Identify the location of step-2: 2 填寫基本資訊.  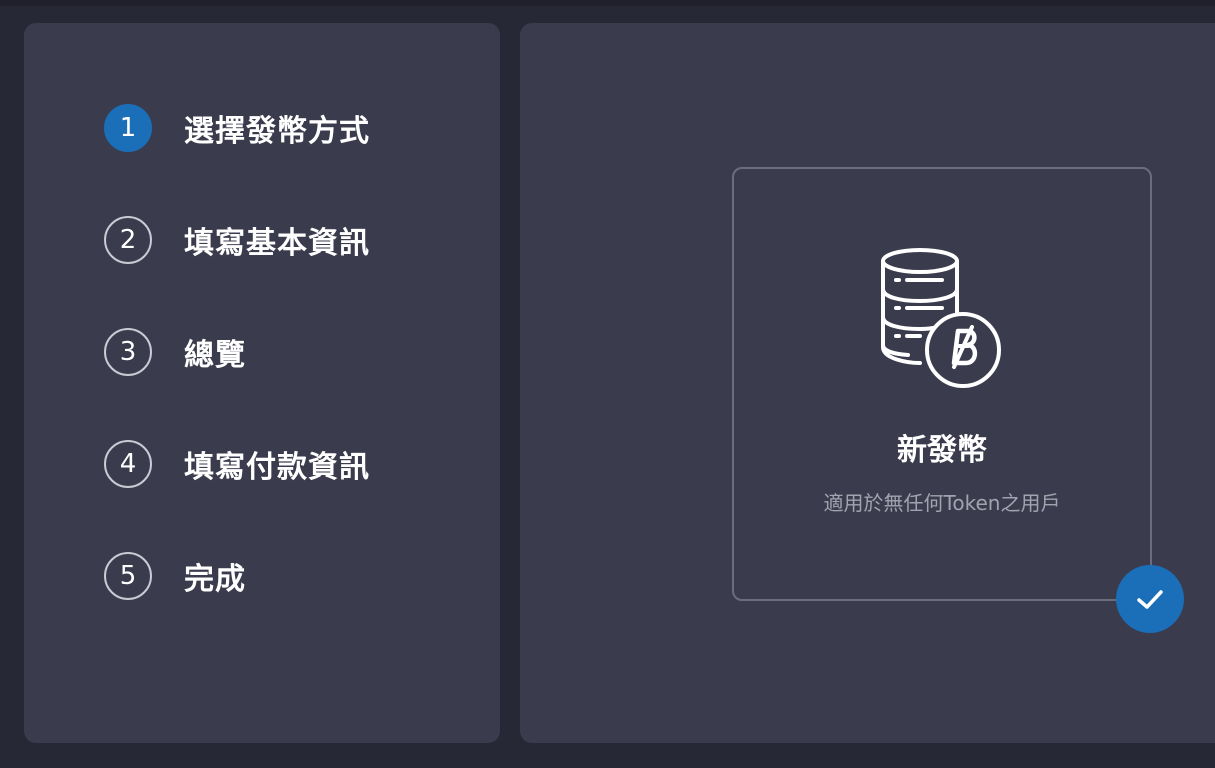
(294, 240).